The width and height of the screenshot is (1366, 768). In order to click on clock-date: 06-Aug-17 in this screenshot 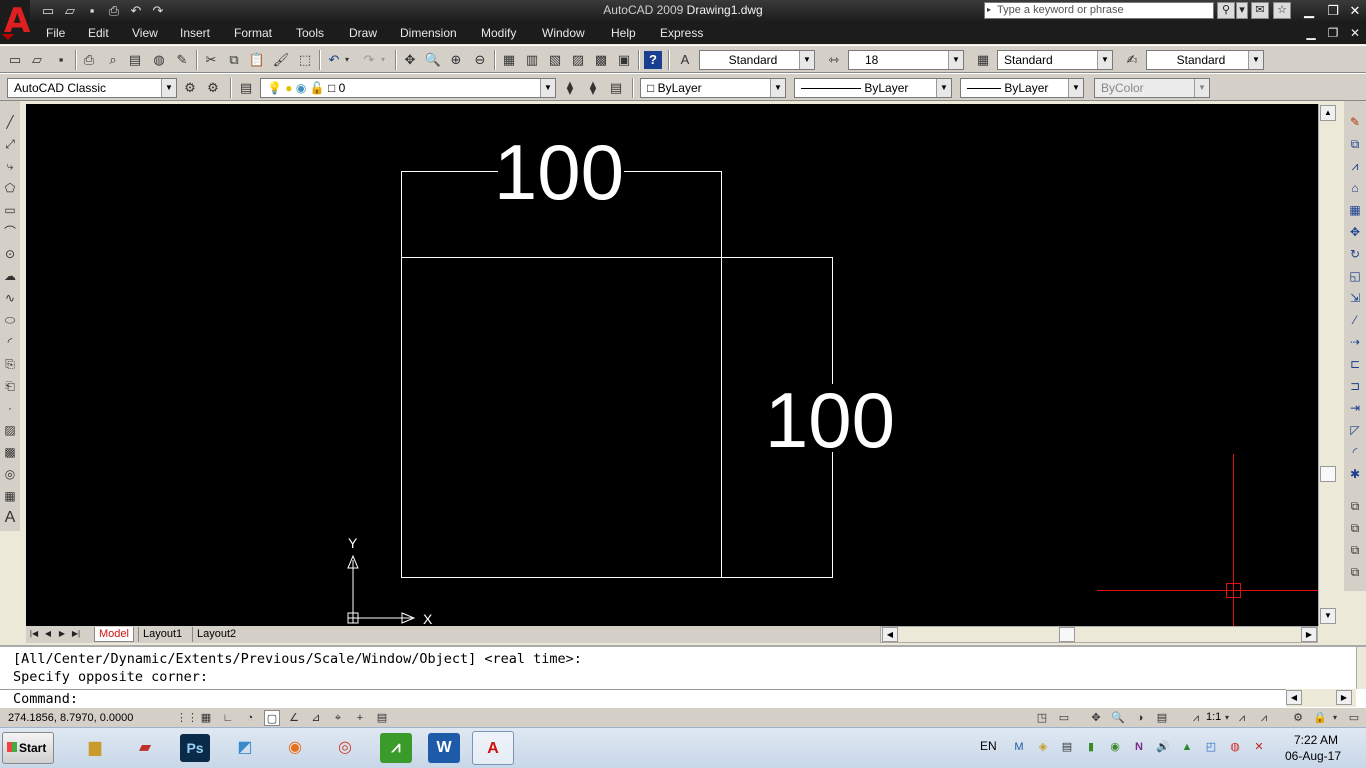, I will do `click(1313, 756)`.